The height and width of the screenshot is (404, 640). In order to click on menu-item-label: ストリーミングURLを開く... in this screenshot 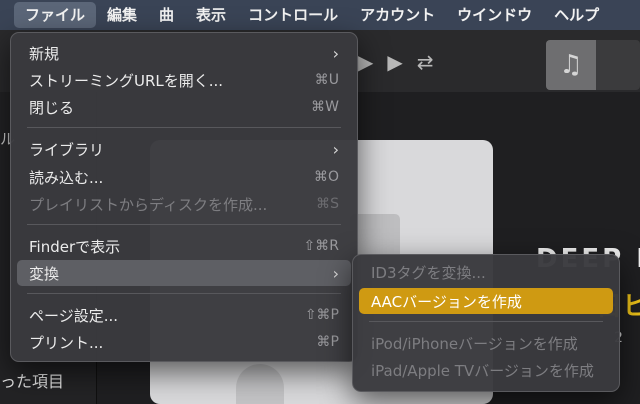, I will do `click(126, 80)`.